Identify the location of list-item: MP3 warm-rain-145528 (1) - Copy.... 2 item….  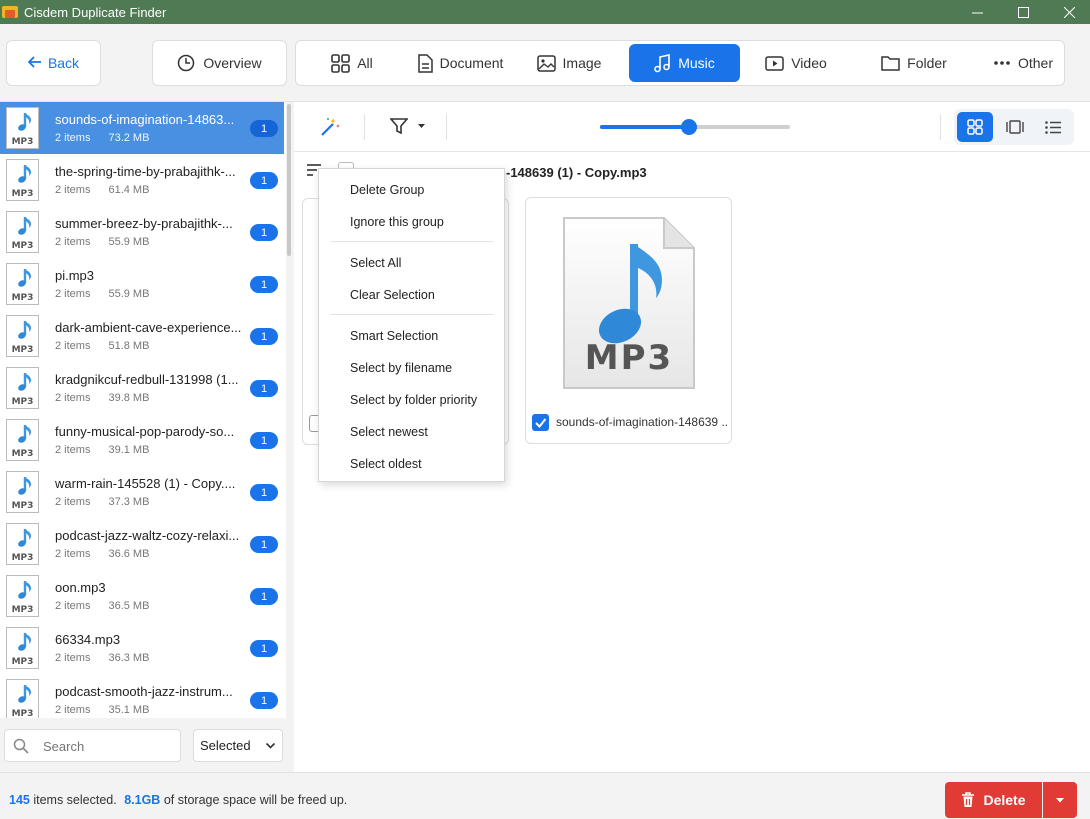
(142, 492).